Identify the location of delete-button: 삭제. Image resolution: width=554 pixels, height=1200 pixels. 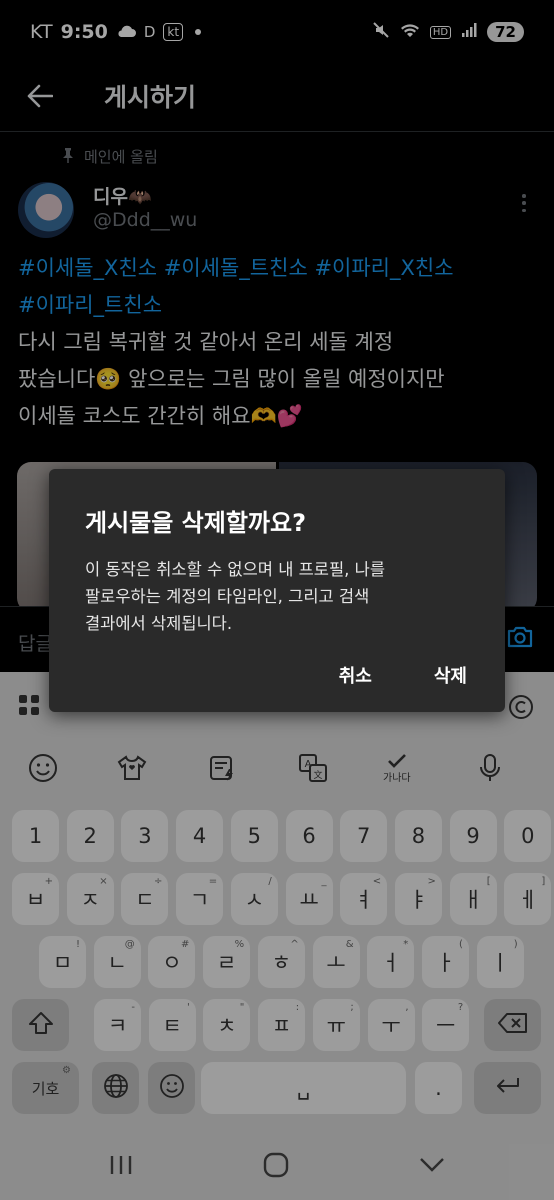
(450, 675).